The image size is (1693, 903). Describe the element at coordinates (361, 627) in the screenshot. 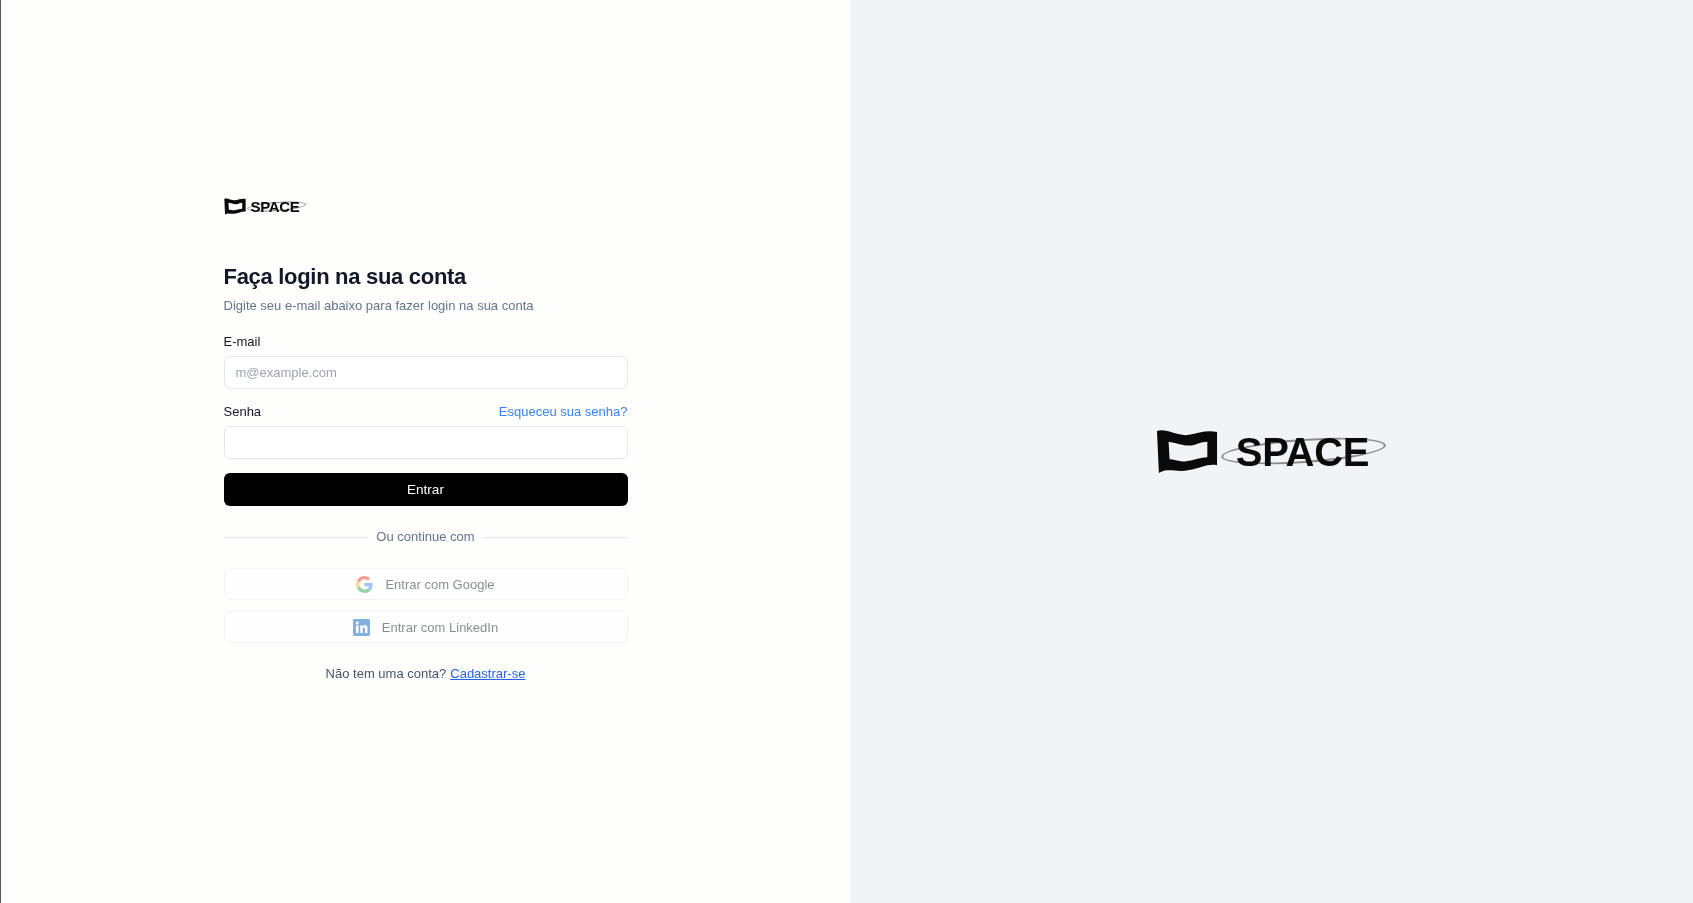

I see `linkedin-logo-icon` at that location.